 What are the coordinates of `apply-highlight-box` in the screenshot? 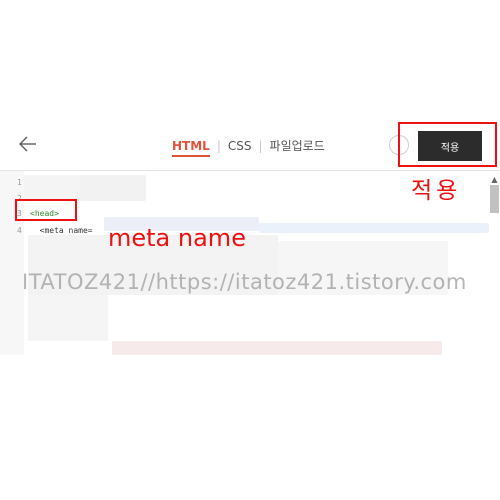 It's located at (447, 144).